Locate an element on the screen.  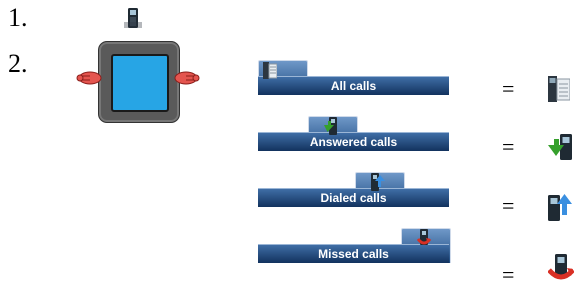
step-2-number: 2. is located at coordinates (18, 63).